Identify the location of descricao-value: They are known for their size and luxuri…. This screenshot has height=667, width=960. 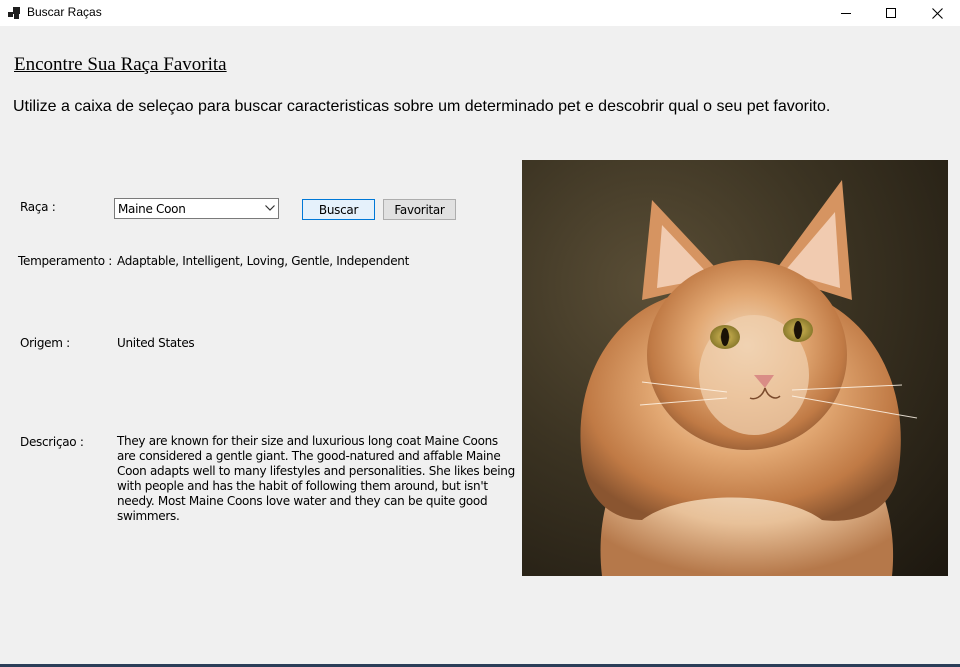
(316, 478).